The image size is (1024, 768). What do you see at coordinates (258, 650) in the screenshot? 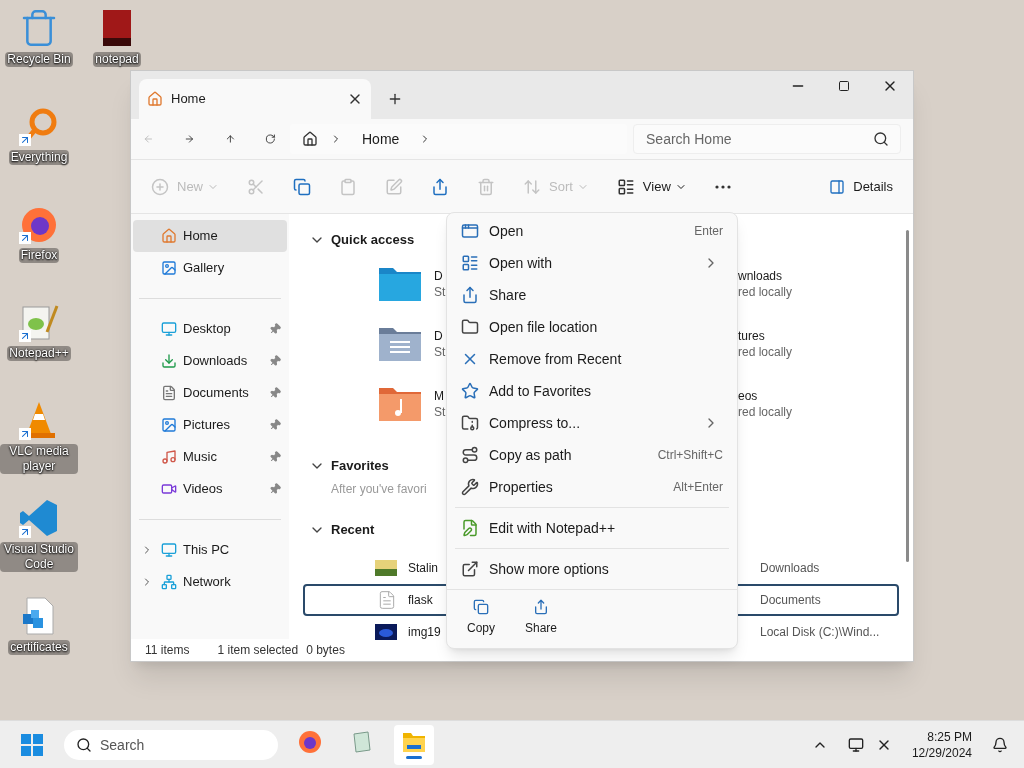
I see `status-text: 1 item selected` at bounding box center [258, 650].